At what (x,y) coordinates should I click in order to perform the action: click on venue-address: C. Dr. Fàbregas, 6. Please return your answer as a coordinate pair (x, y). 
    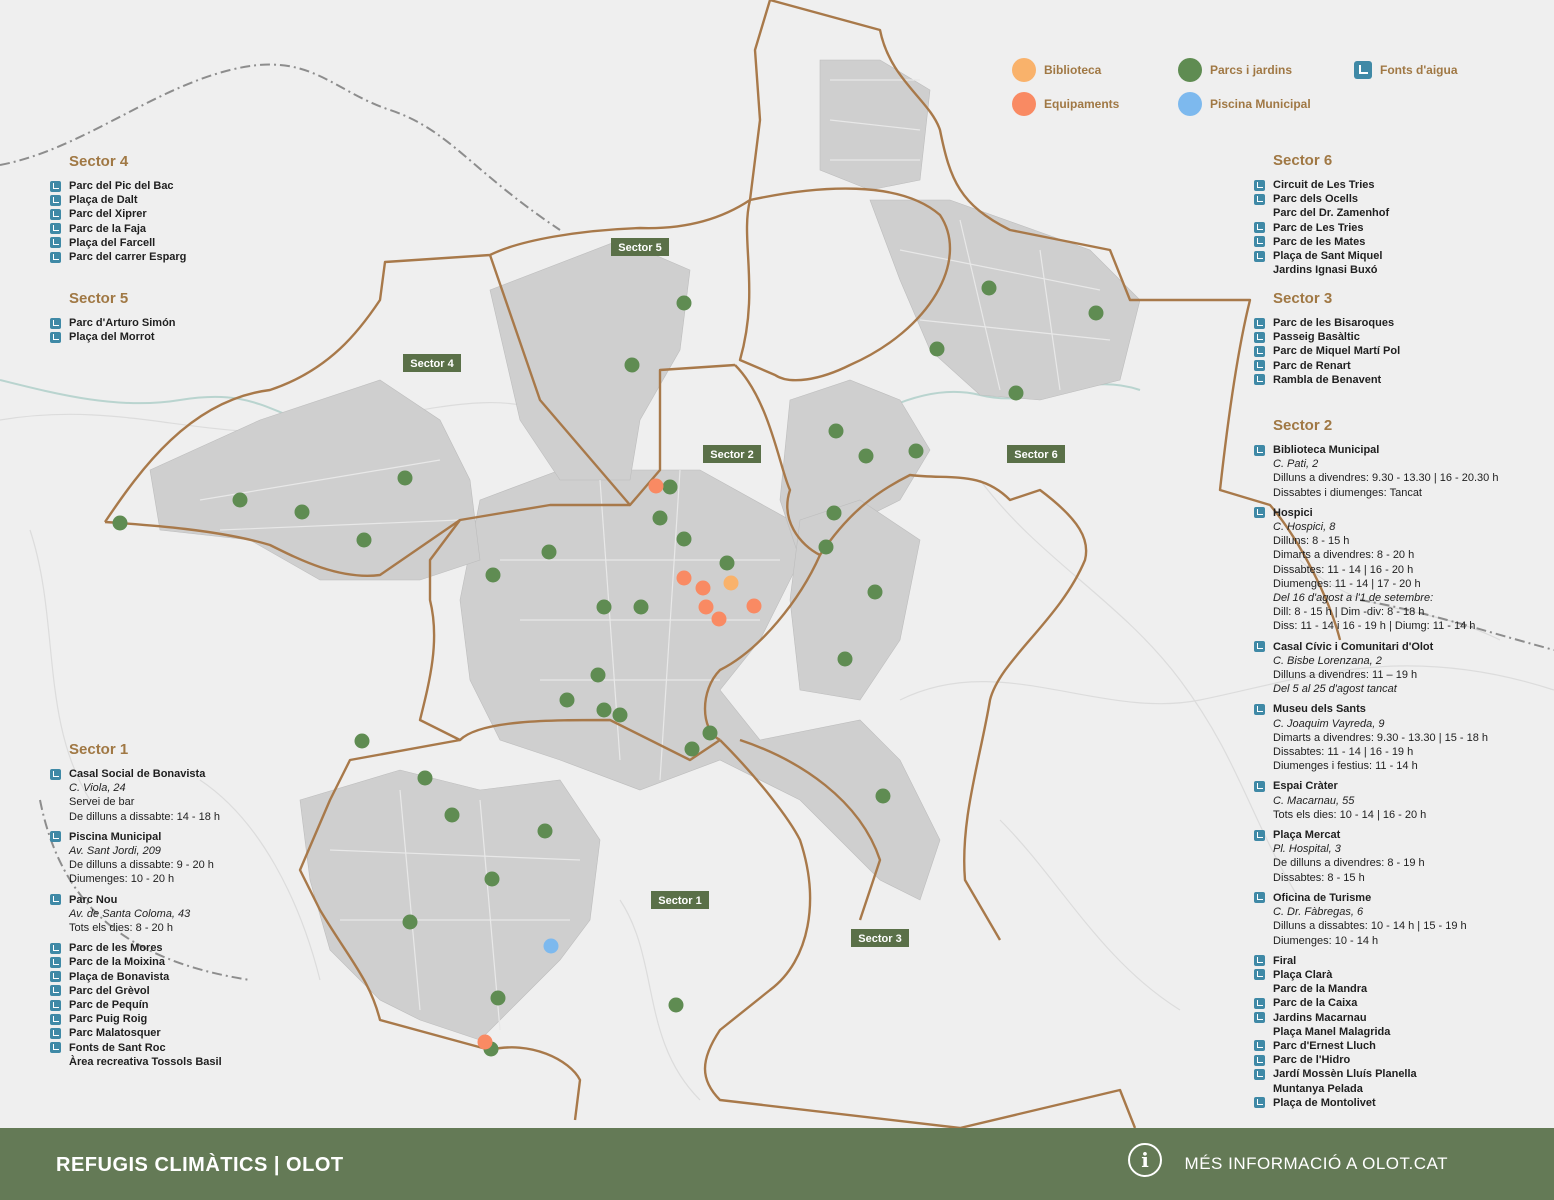
    Looking at the image, I should click on (1318, 912).